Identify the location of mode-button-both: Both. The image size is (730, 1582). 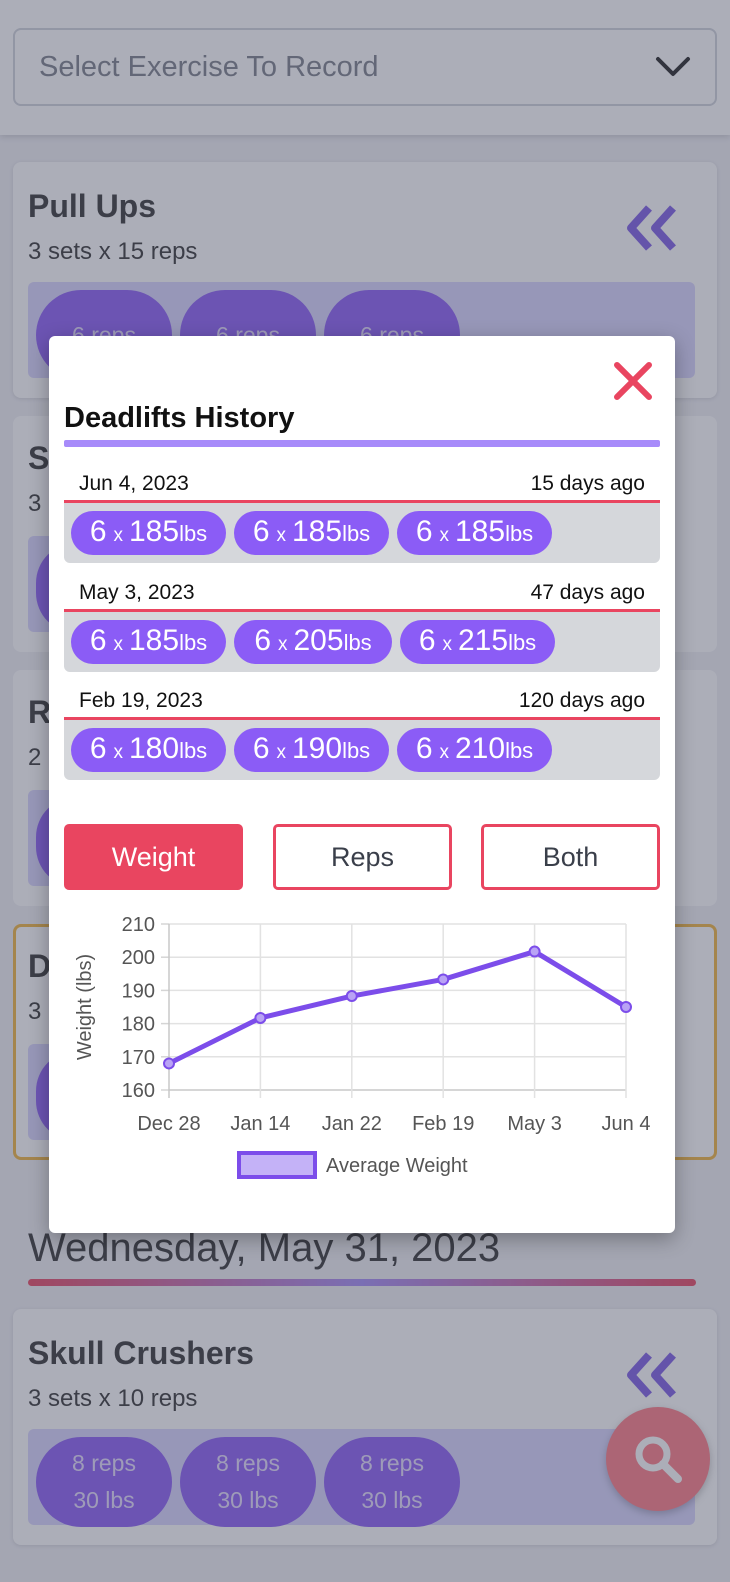
(570, 857).